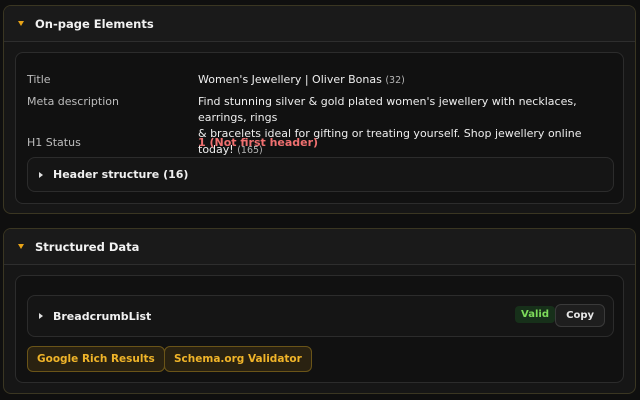 The width and height of the screenshot is (640, 400). What do you see at coordinates (54, 142) in the screenshot?
I see `h1-status-label: H1 Status` at bounding box center [54, 142].